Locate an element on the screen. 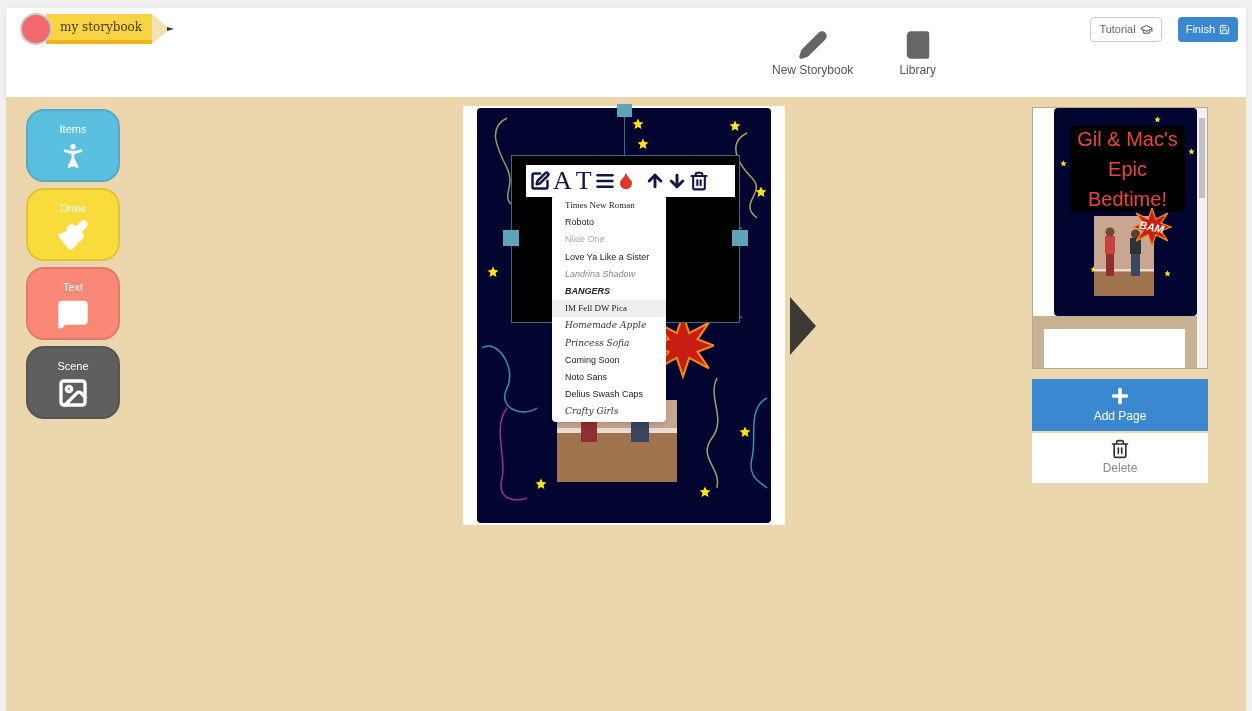 The width and height of the screenshot is (1252, 711). font-option: Homemade Apple is located at coordinates (609, 326).